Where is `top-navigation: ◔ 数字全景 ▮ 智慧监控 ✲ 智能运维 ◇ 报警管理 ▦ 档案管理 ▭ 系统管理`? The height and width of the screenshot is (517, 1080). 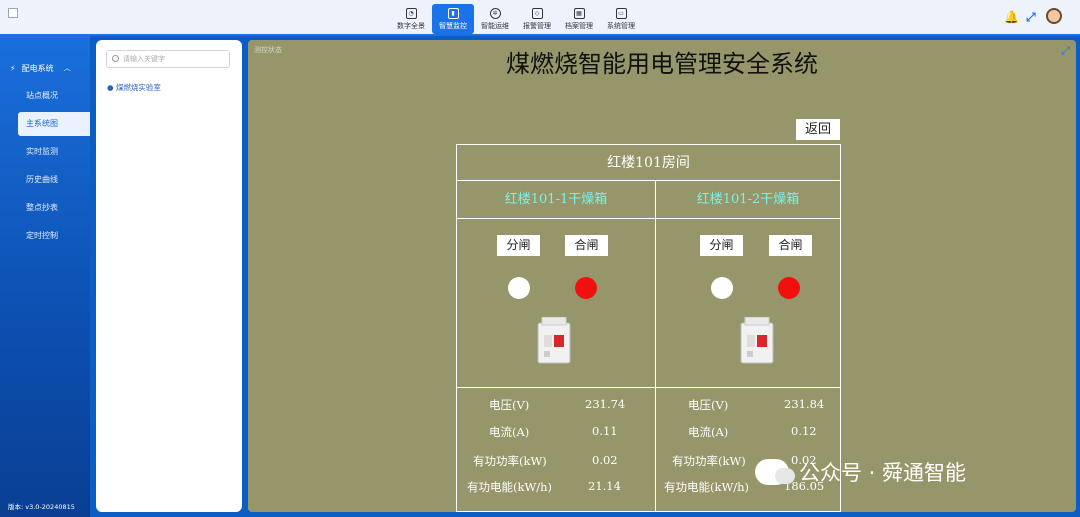 top-navigation: ◔ 数字全景 ▮ 智慧监控 ✲ 智能运维 ◇ 报警管理 ▦ 档案管理 ▭ 系统管理 is located at coordinates (516, 19).